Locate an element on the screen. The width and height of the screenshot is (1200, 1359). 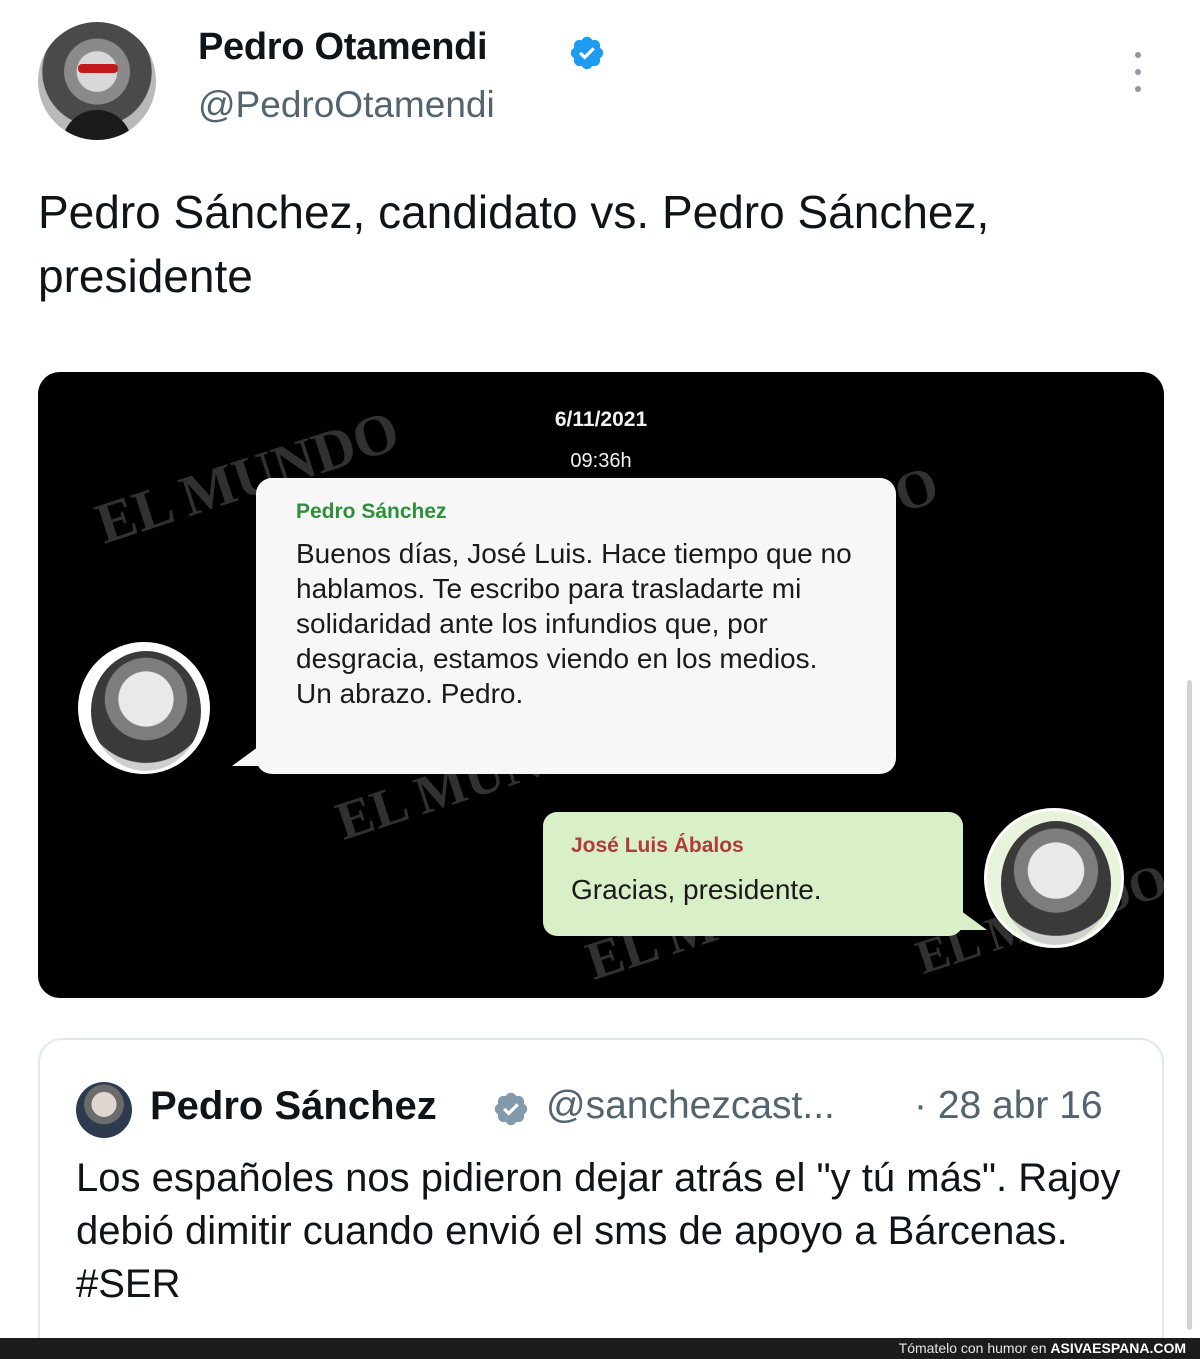
author-handle: @PedroOtamendi is located at coordinates (346, 105).